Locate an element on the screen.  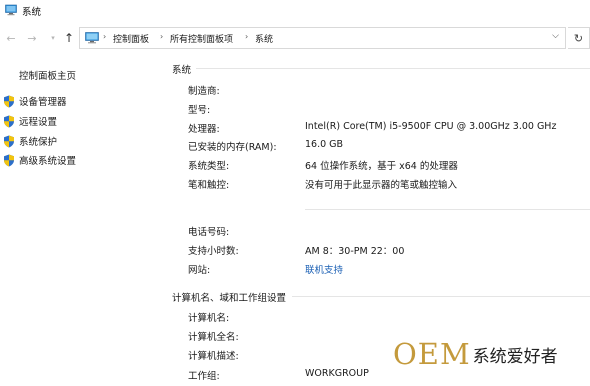
address-history-chevron-icon: ⌵ is located at coordinates (555, 36).